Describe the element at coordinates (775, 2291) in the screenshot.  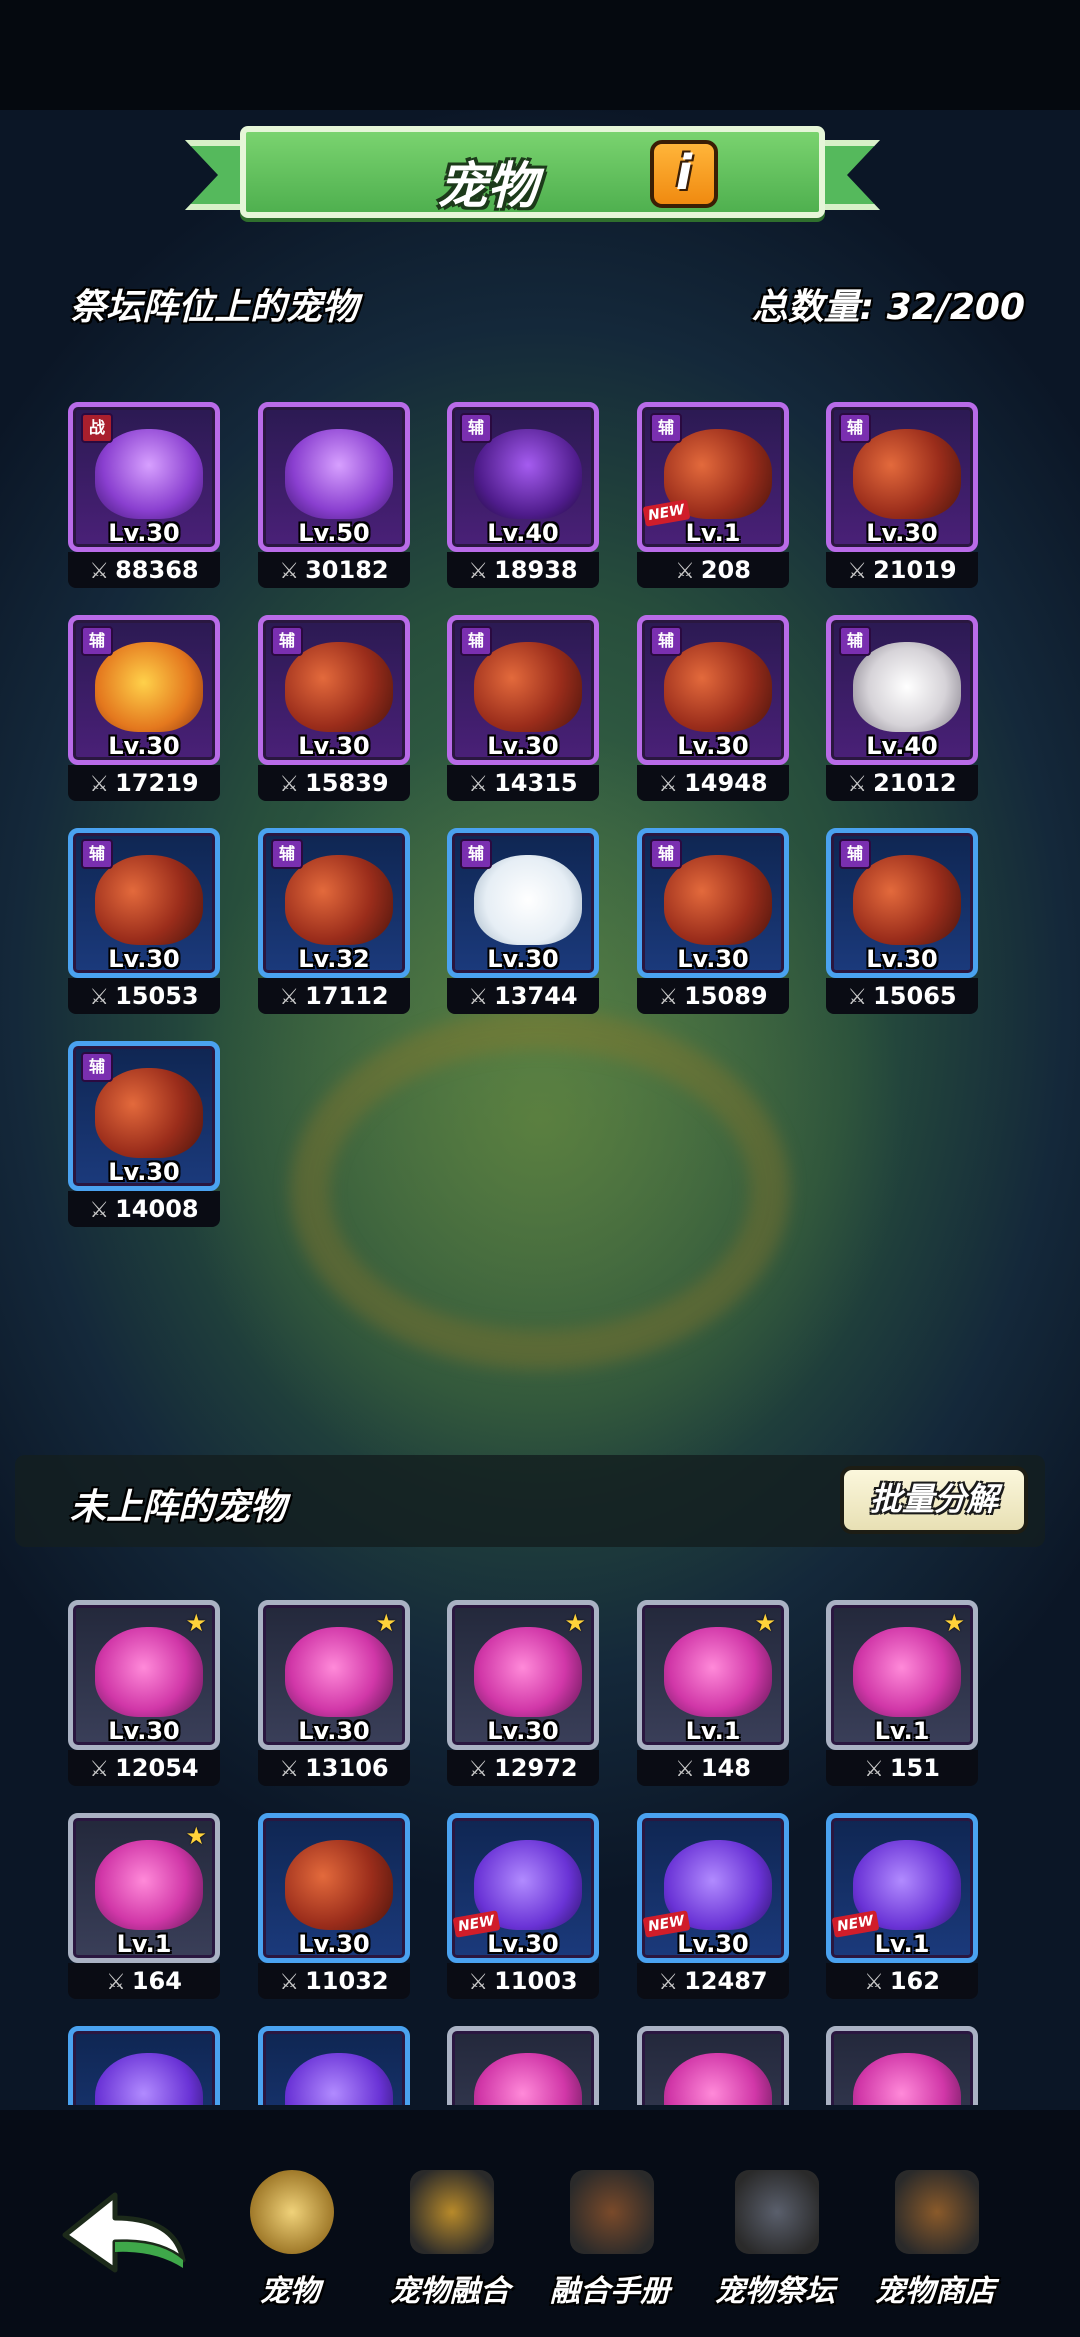
I see `nav-item-label: 宠物祭坛` at that location.